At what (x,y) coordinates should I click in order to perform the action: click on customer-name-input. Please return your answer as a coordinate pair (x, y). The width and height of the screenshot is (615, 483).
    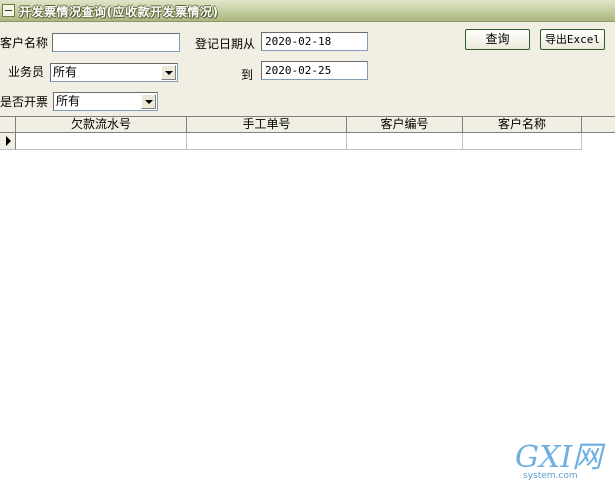
    Looking at the image, I should click on (116, 42).